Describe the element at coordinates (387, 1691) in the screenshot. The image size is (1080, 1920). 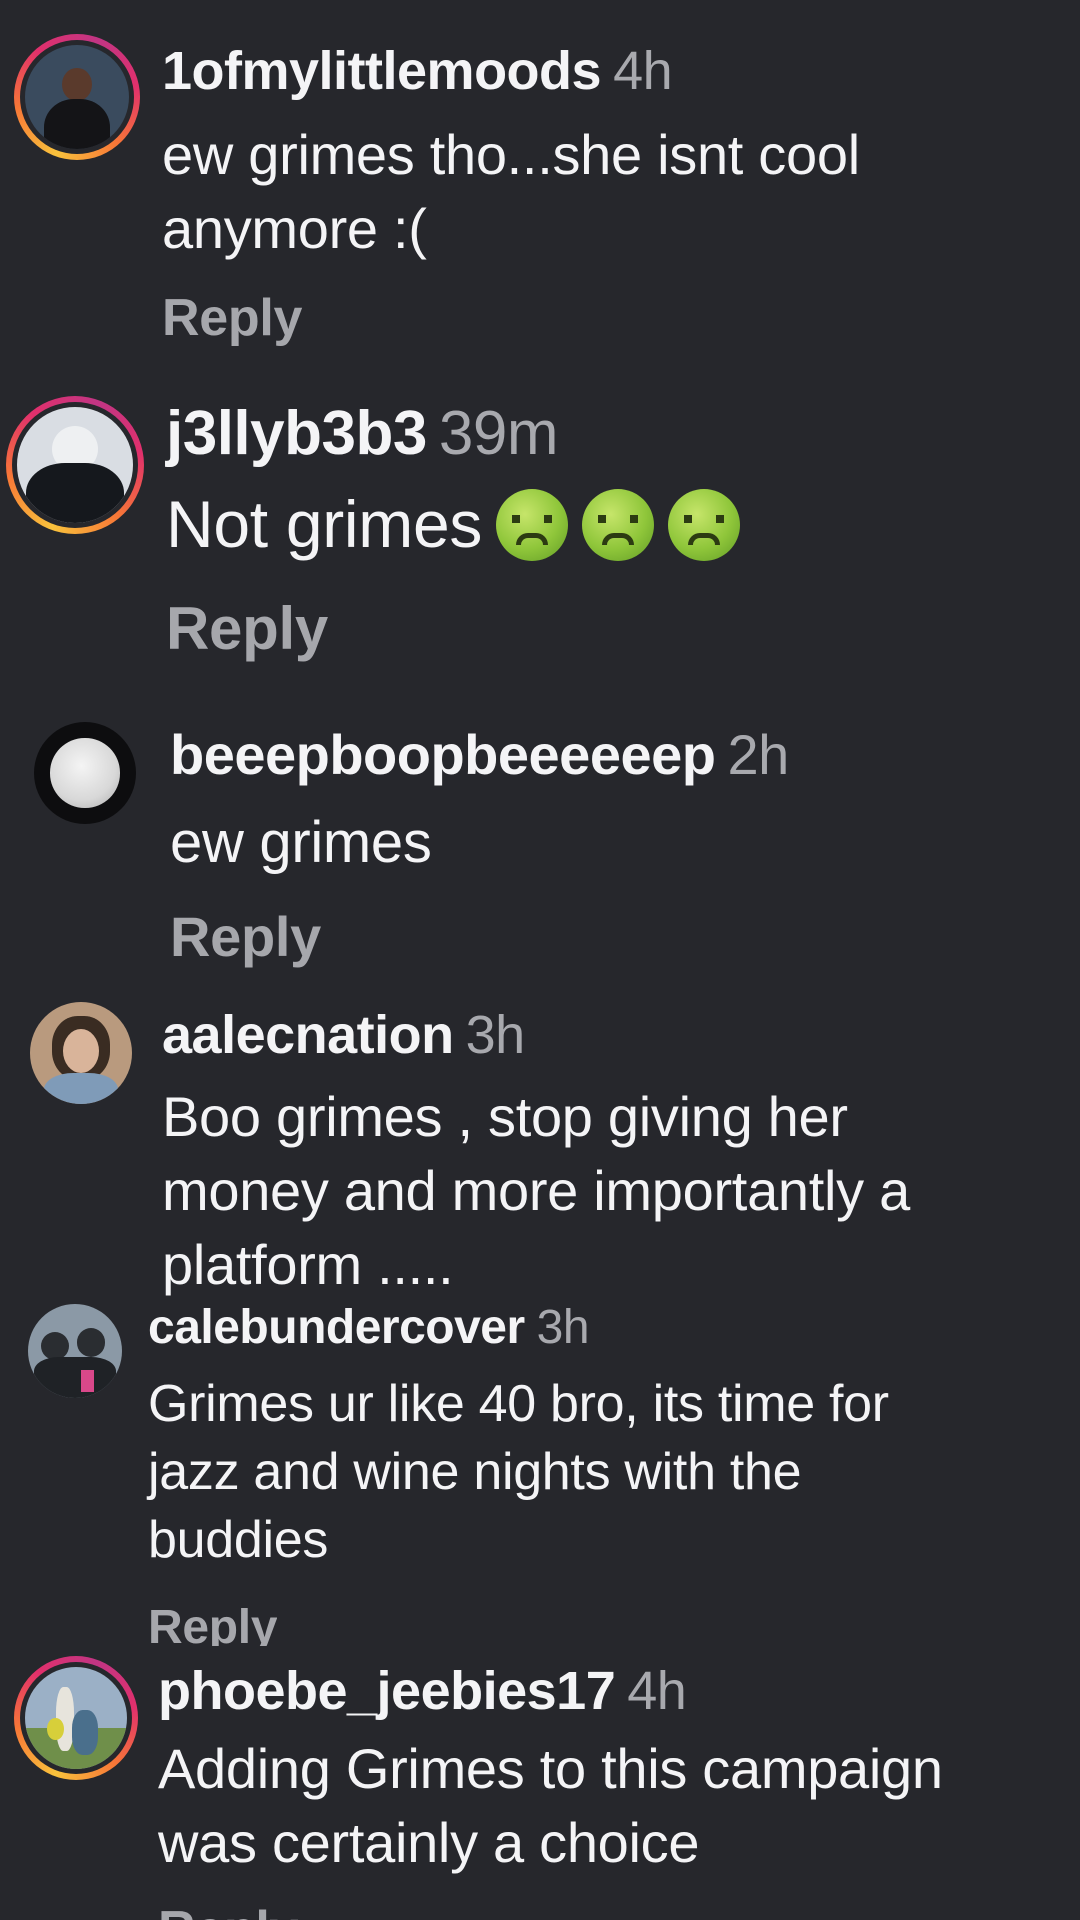
I see `username: phoebe_jeebies17` at that location.